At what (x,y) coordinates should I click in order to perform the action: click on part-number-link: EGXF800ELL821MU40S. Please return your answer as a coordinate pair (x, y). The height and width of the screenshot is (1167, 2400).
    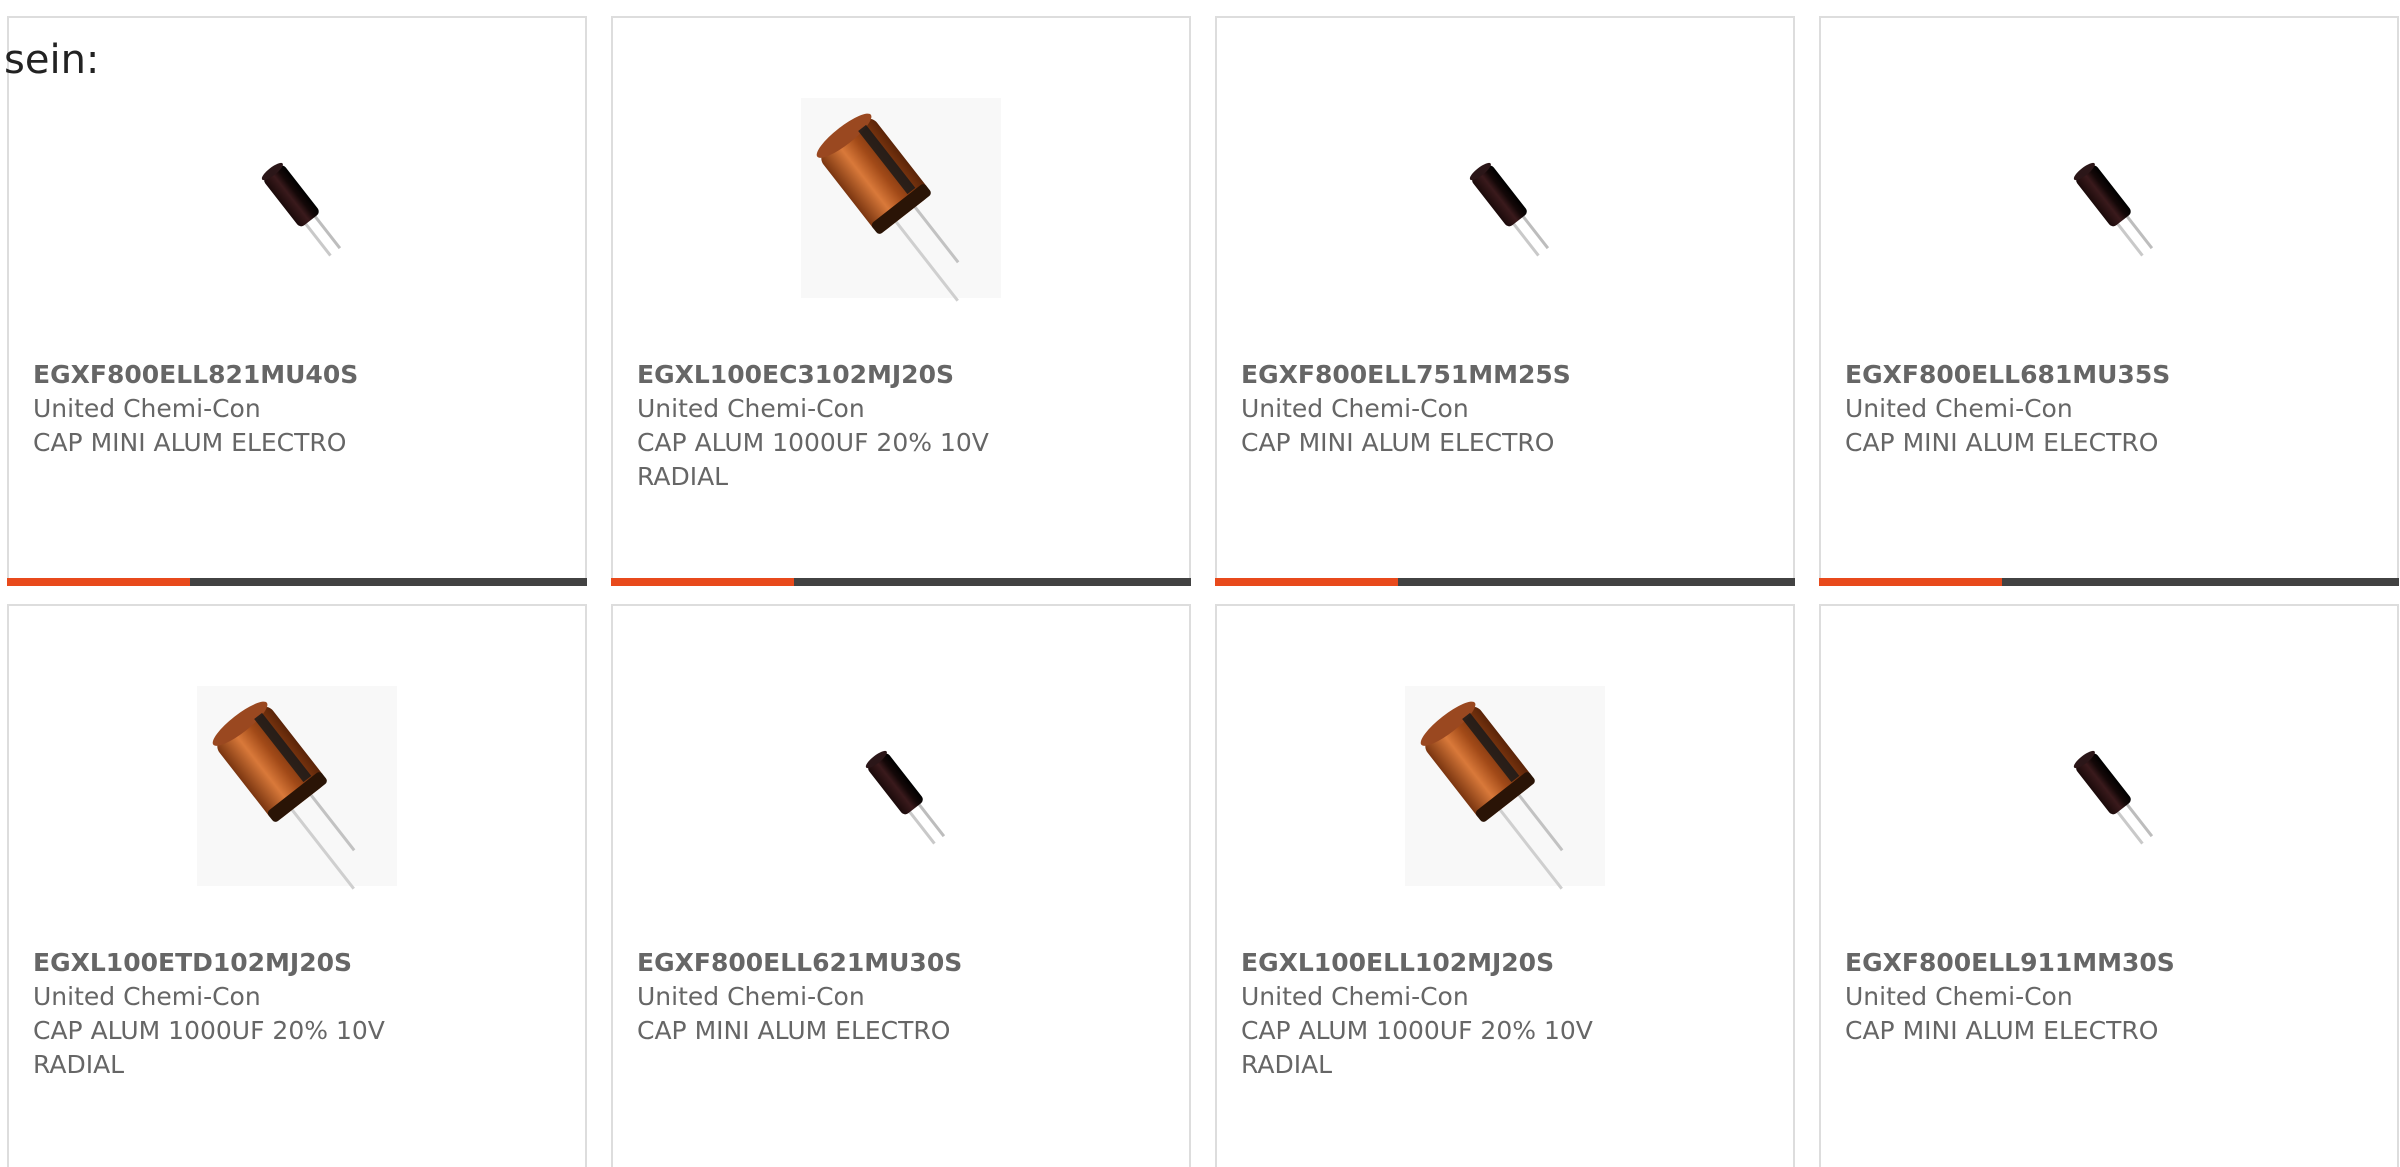
    Looking at the image, I should click on (233, 375).